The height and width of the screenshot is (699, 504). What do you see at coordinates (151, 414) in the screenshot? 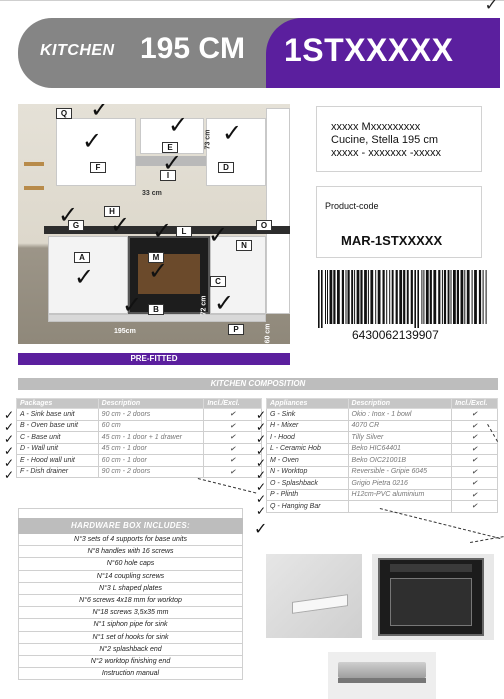
I see `package-description: 90 cm - 2 doors` at bounding box center [151, 414].